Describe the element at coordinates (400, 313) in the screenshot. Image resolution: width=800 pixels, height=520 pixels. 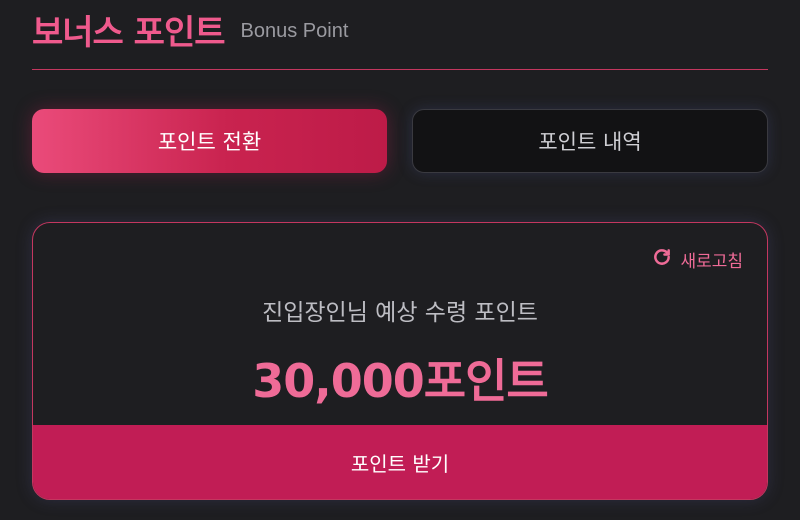
I see `expected-points-label: 진입장인님 예상 수령 포인트` at that location.